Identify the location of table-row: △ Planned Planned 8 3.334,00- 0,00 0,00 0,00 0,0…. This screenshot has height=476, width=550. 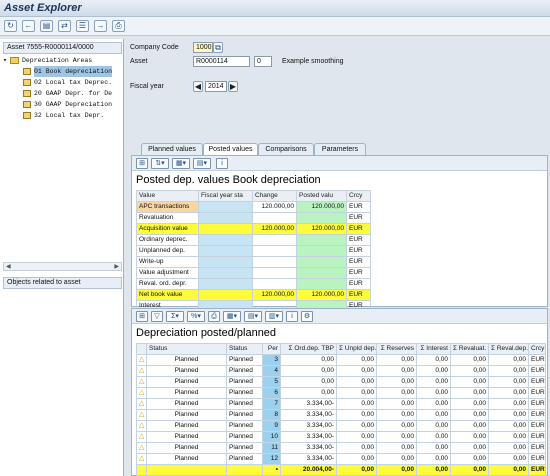
(341, 415).